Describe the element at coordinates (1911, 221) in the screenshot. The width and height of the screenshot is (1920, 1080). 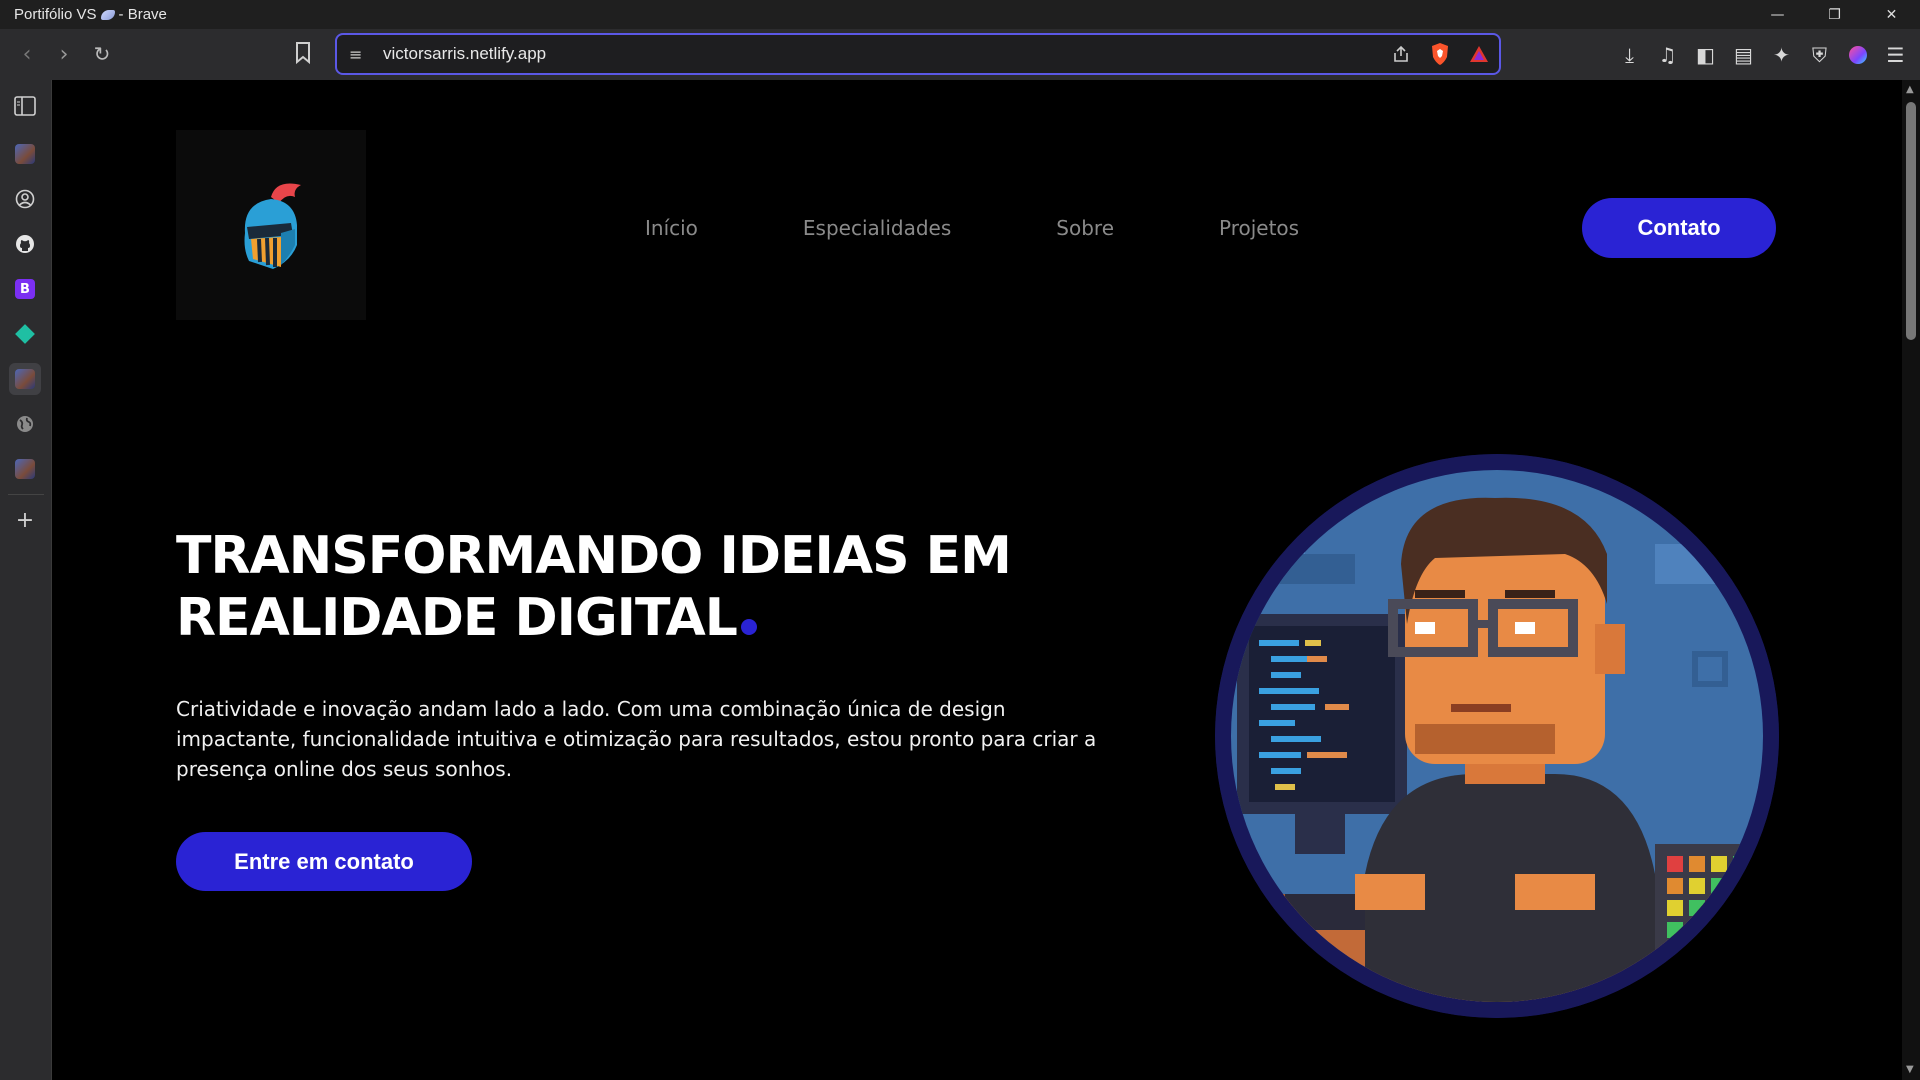
I see `scrollbar-thumb` at that location.